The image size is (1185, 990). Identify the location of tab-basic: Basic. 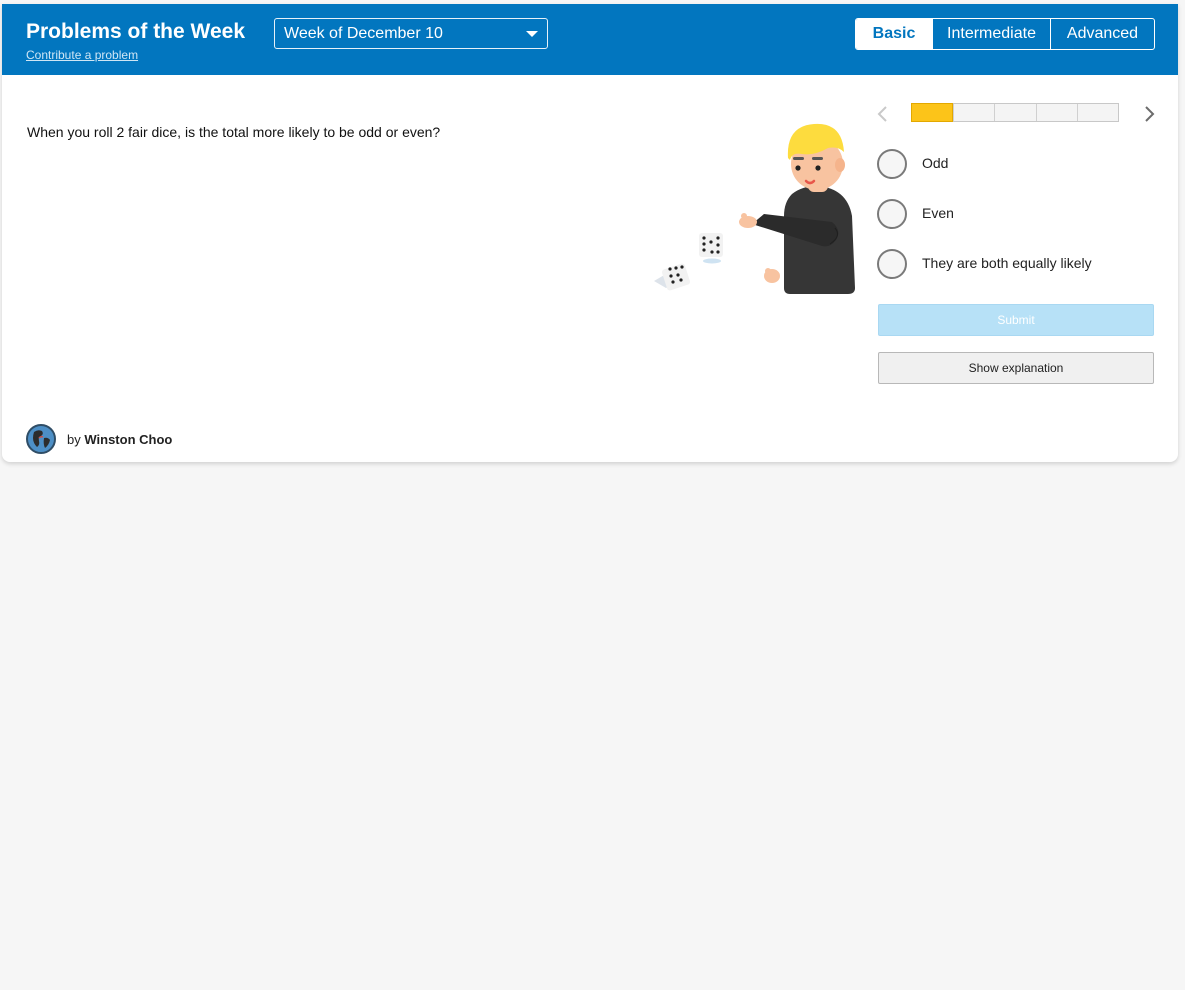
(894, 34).